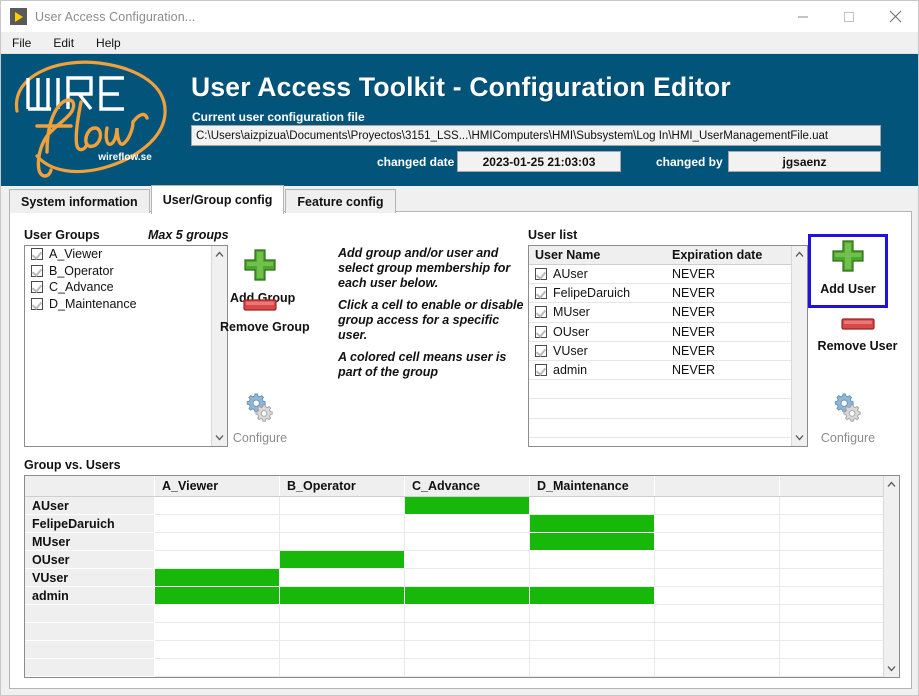  I want to click on user-groups-scrollbar, so click(219, 346).